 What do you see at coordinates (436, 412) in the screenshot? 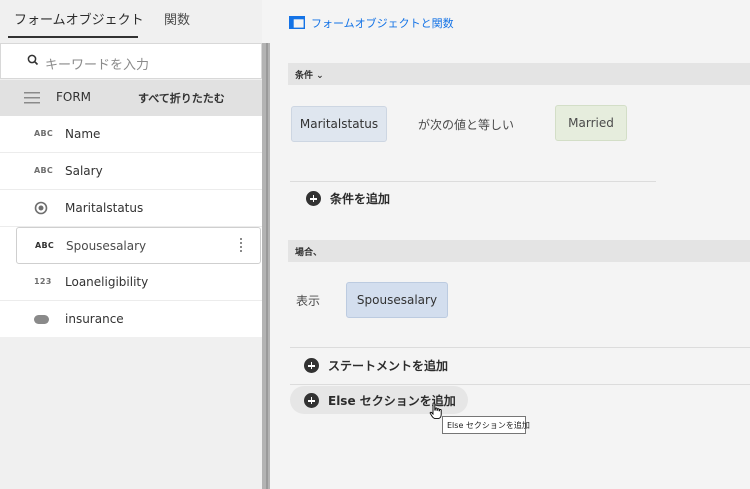
I see `hand-cursor-icon` at bounding box center [436, 412].